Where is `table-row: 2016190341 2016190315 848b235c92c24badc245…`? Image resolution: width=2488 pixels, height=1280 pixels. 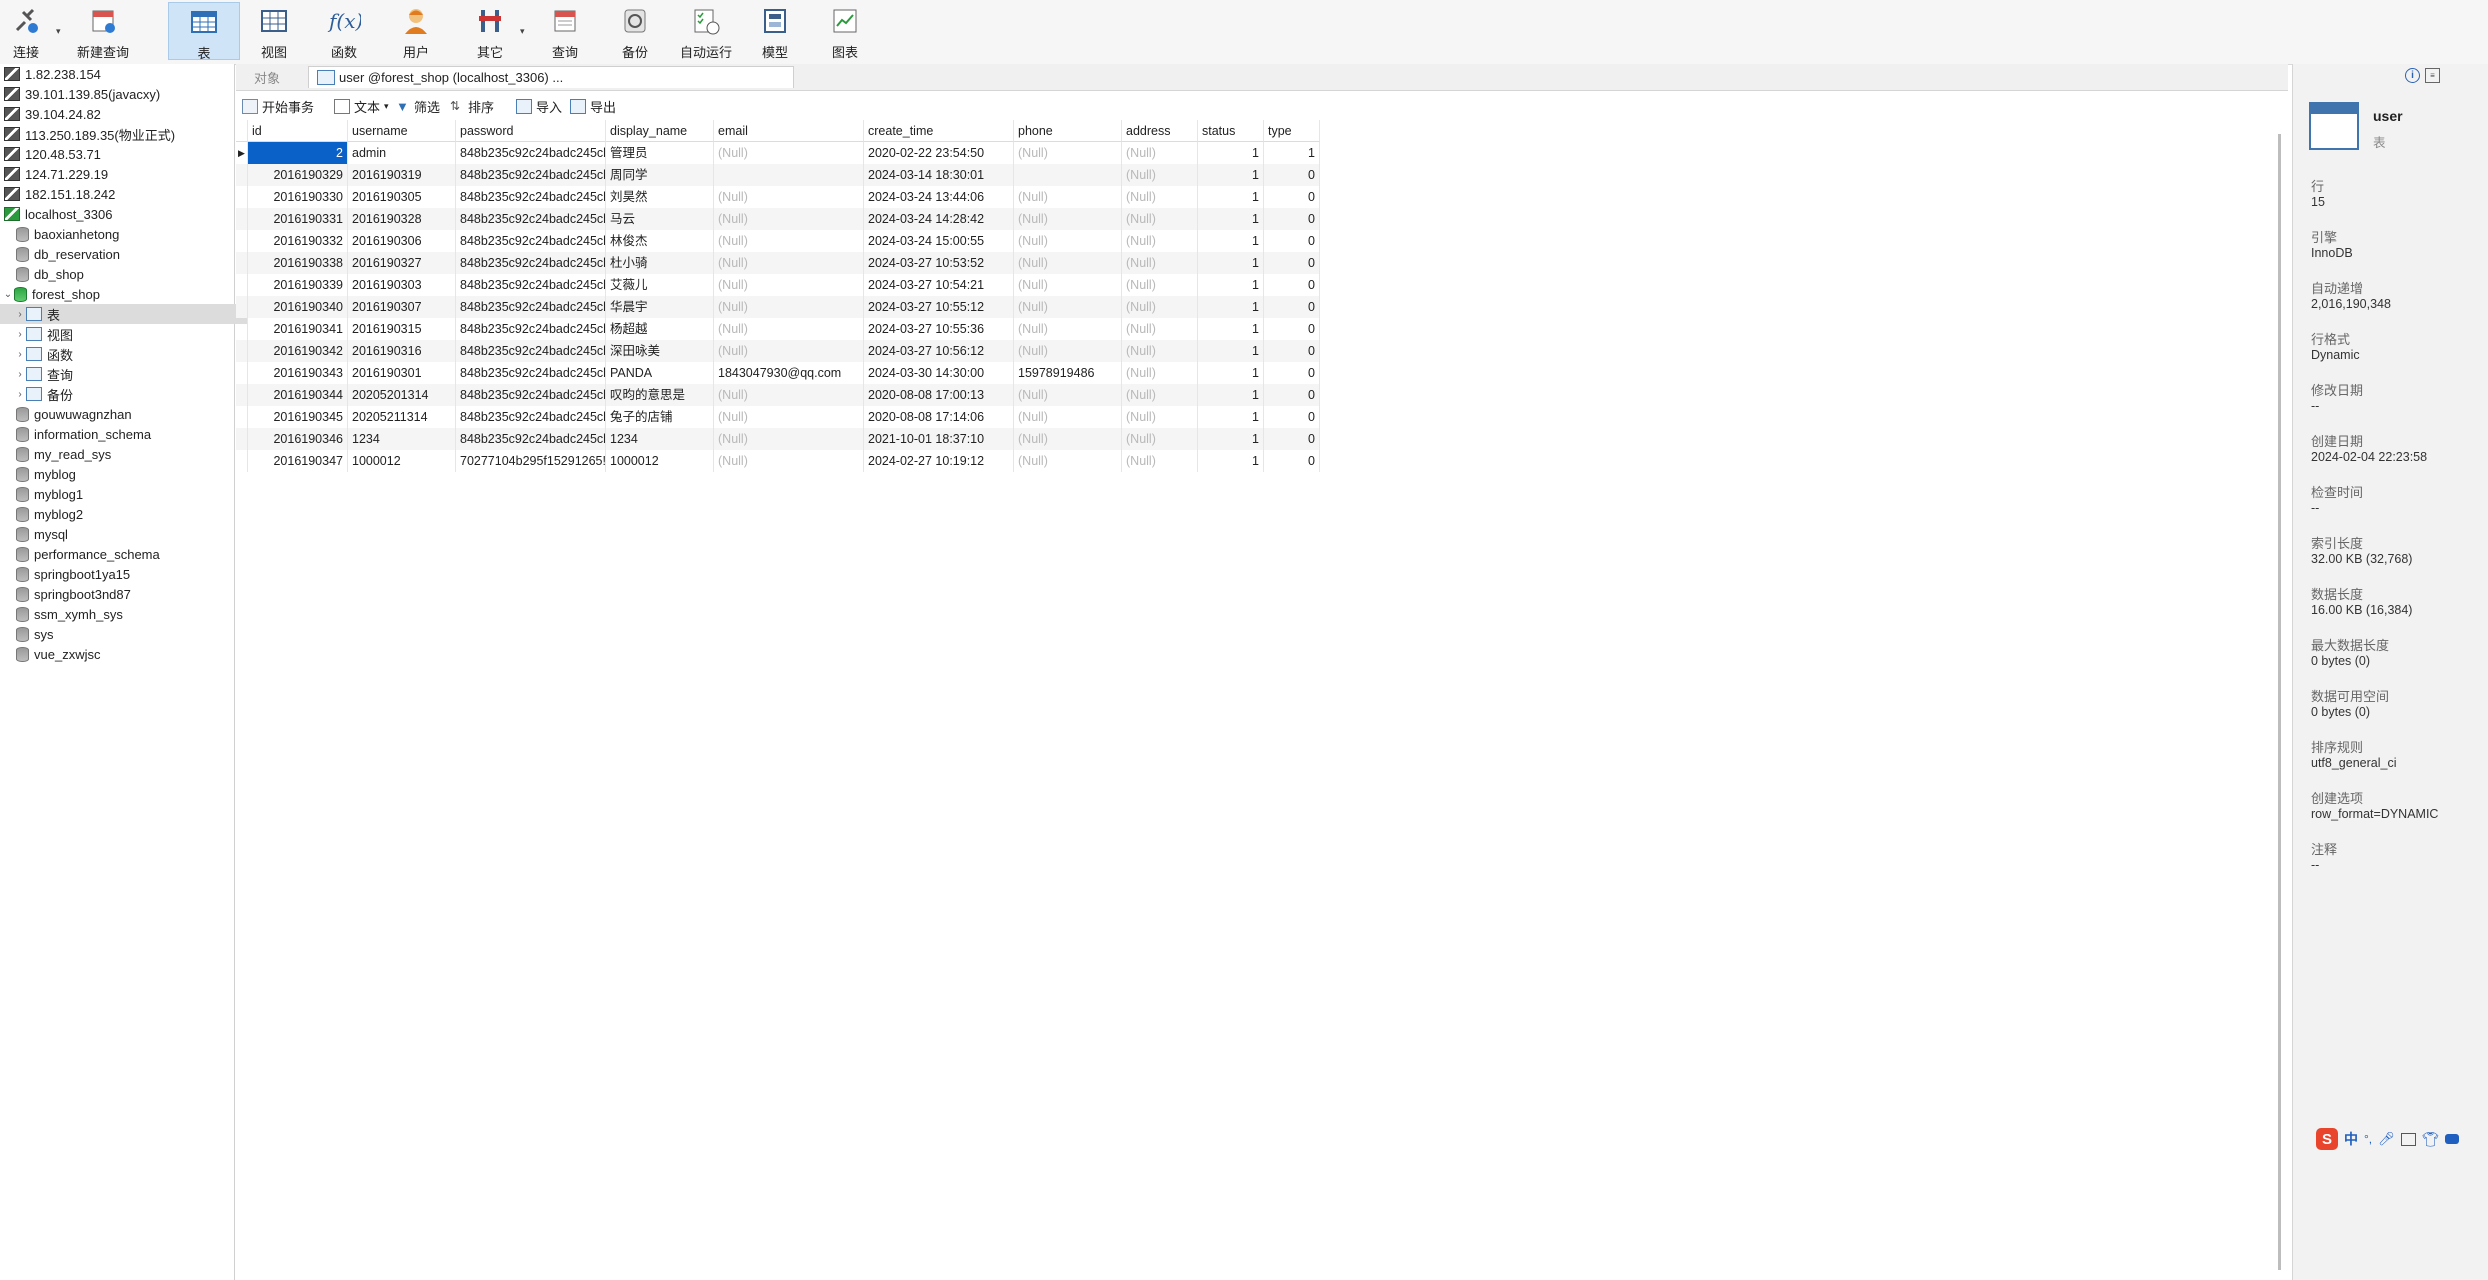
table-row: 2016190341 2016190315 848b235c92c24badc245… is located at coordinates (778, 329).